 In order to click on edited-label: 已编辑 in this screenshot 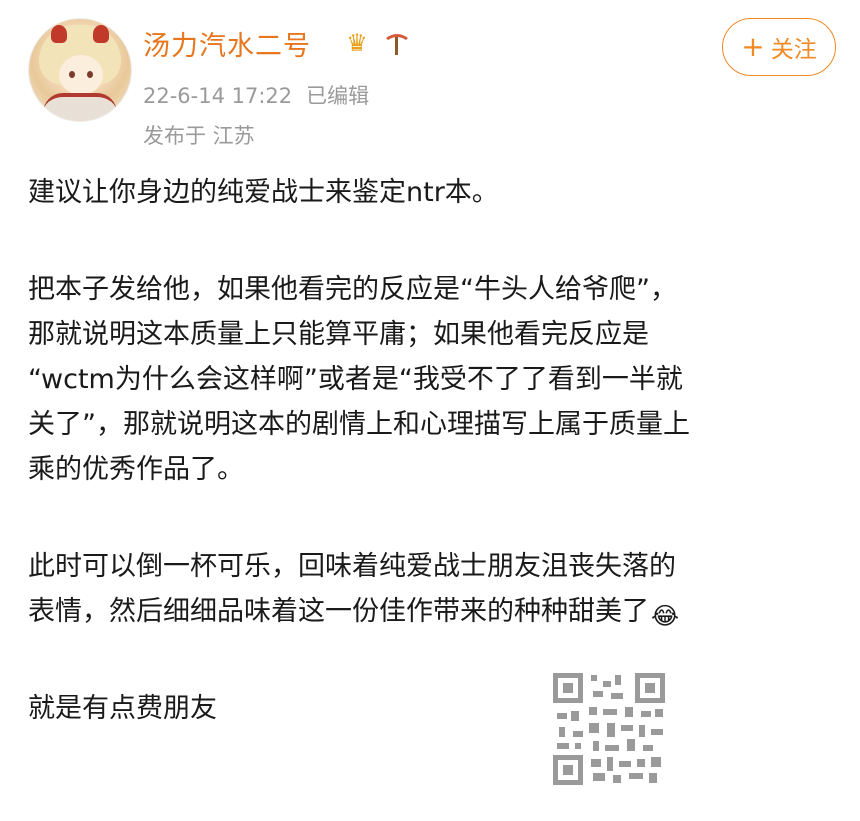, I will do `click(337, 96)`.